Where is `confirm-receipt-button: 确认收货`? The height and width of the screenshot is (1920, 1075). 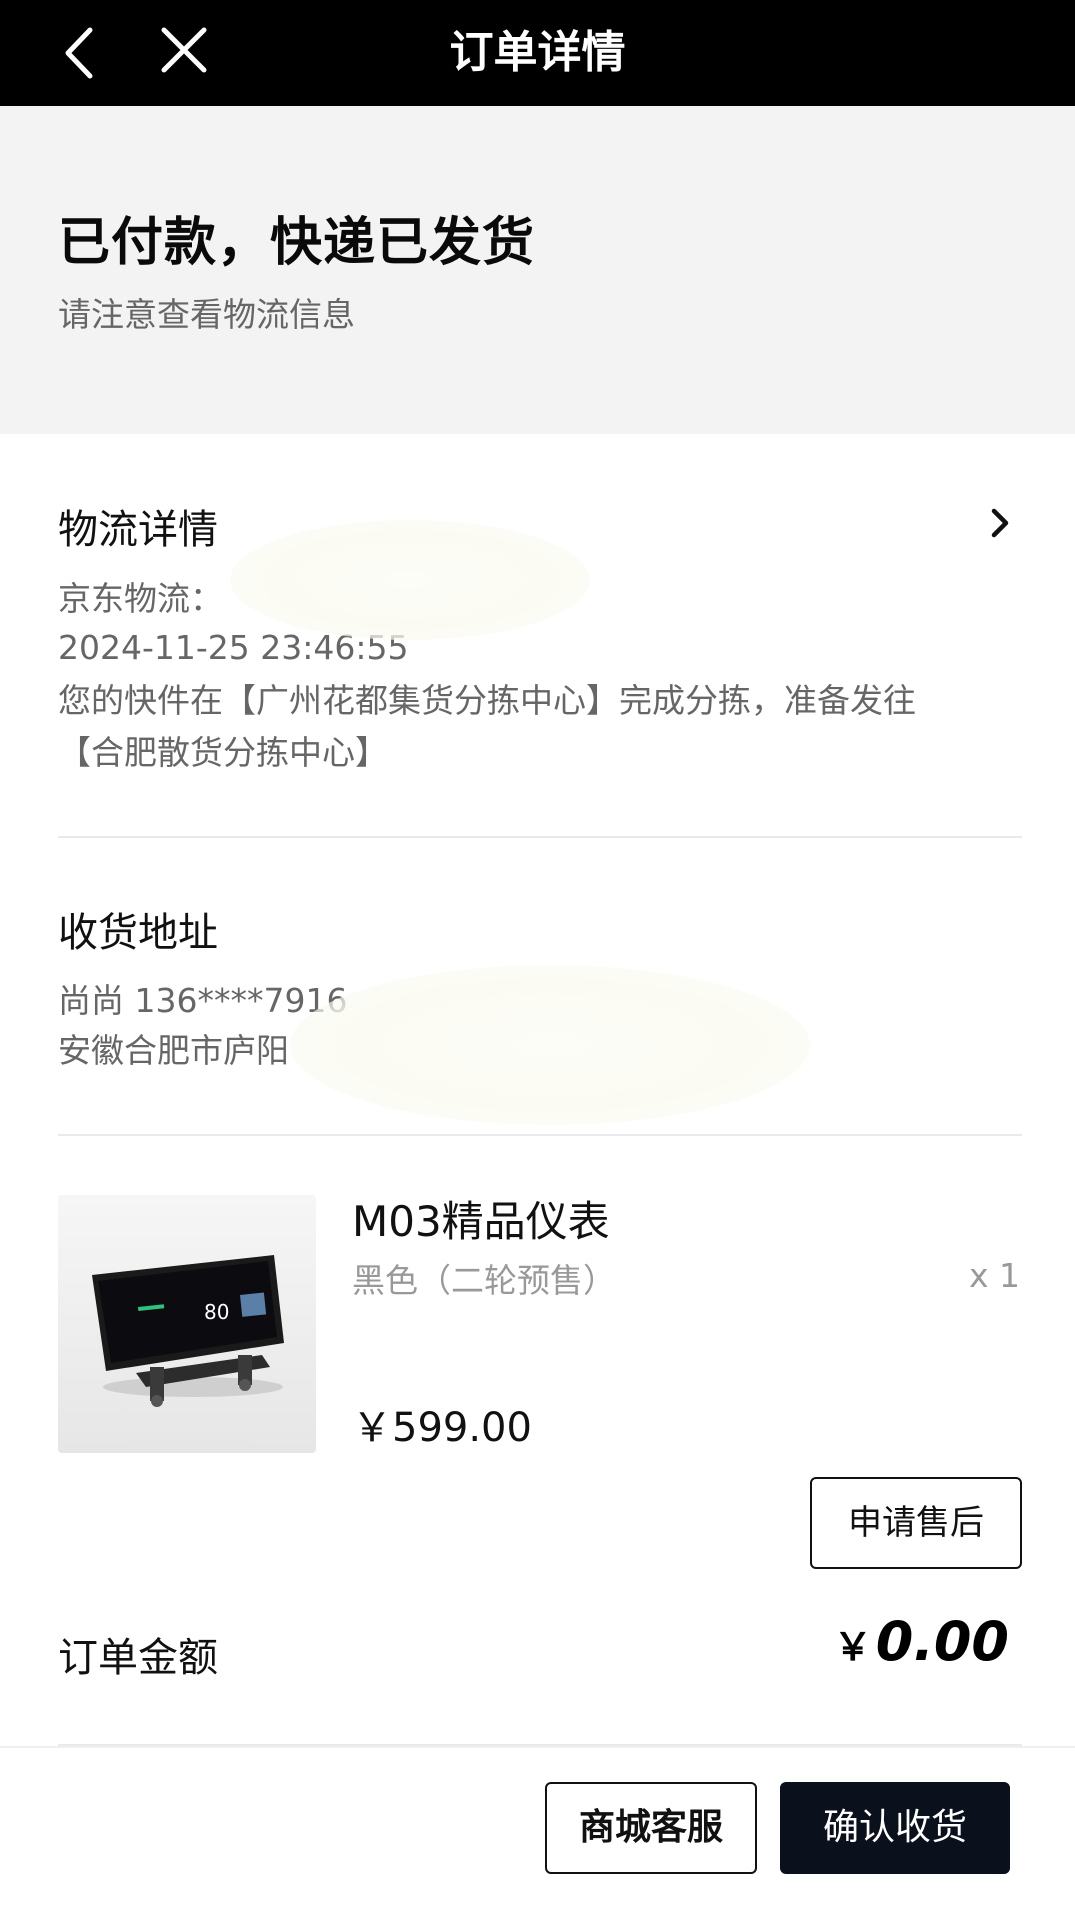
confirm-receipt-button: 确认收货 is located at coordinates (895, 1828).